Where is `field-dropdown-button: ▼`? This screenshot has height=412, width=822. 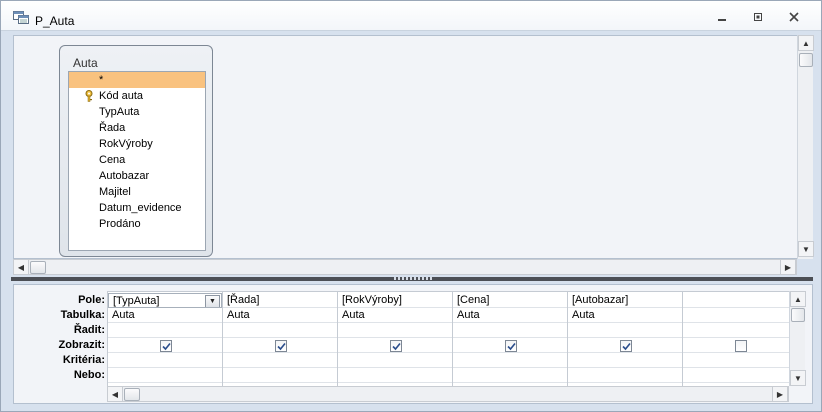
field-dropdown-button: ▼ is located at coordinates (212, 301).